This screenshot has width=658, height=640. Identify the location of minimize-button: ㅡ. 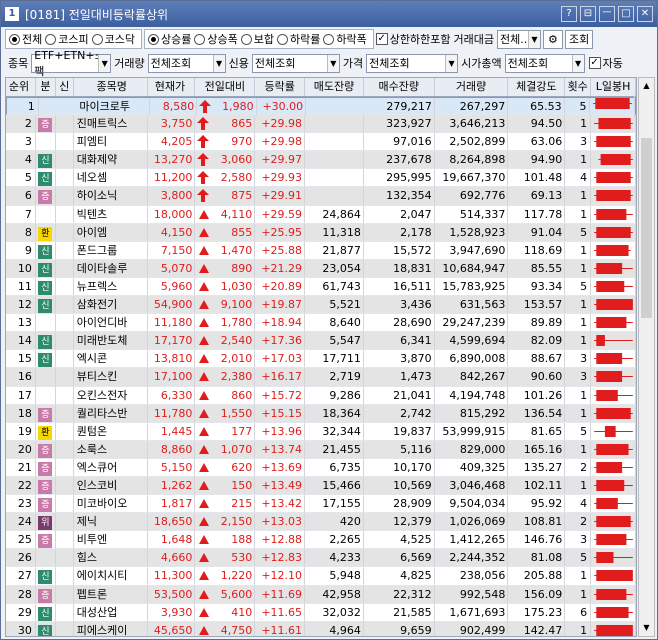
(607, 14).